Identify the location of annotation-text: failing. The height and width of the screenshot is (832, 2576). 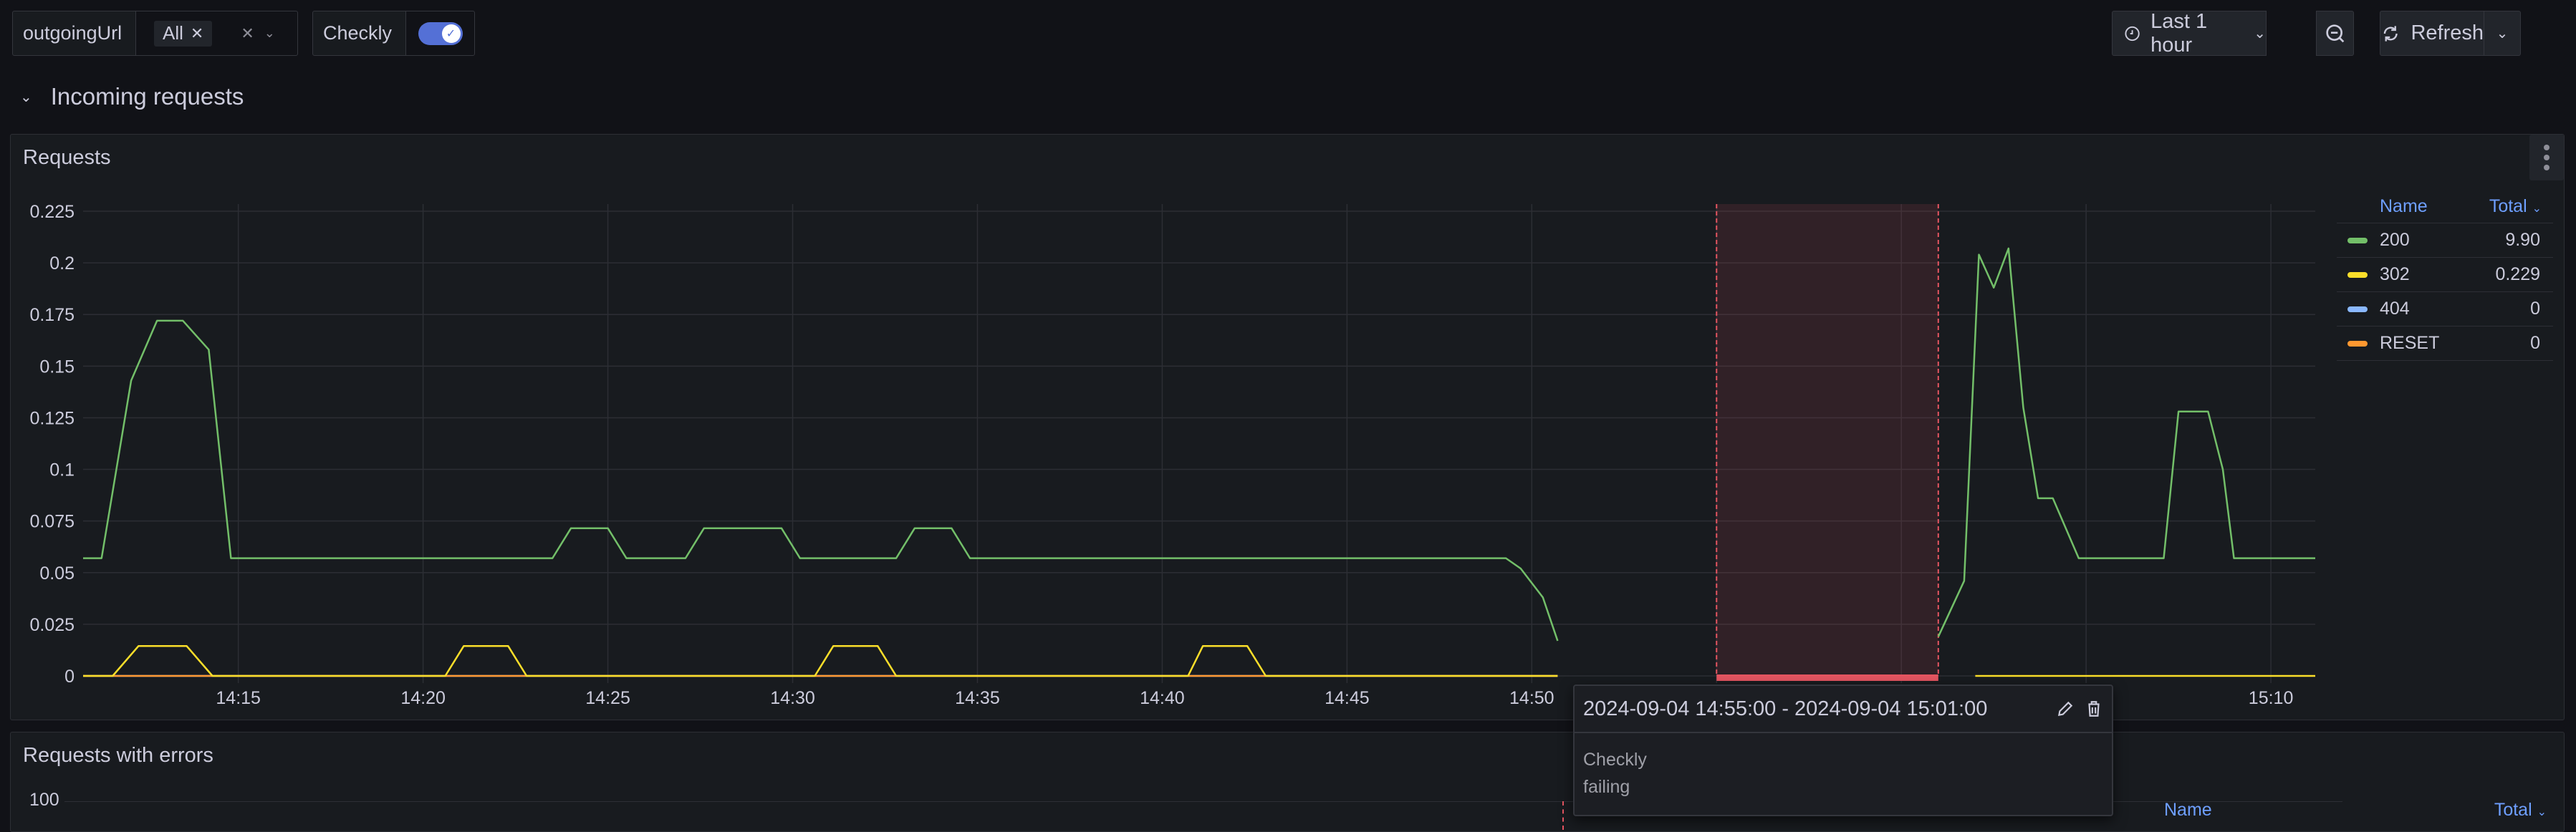
(1607, 787).